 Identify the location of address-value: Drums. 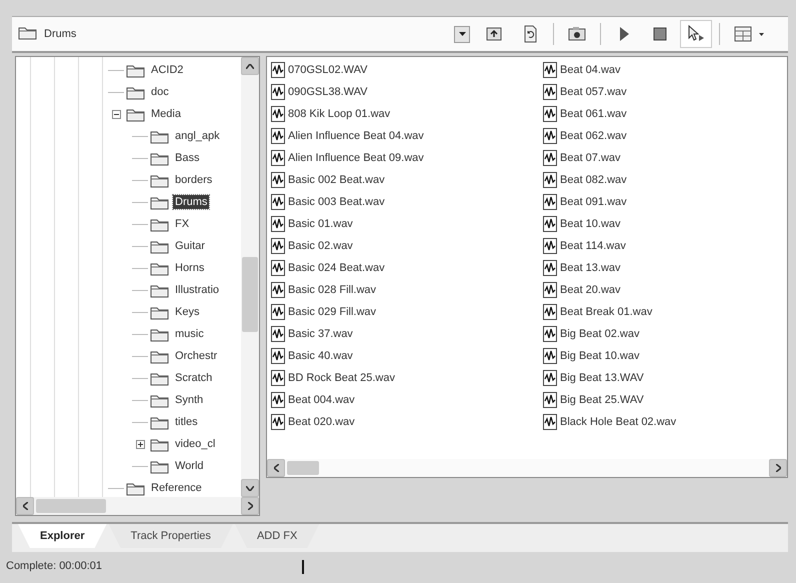
(61, 34).